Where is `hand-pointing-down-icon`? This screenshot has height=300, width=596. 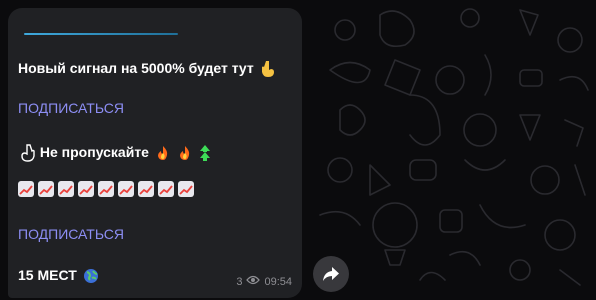 hand-pointing-down-icon is located at coordinates (268, 69).